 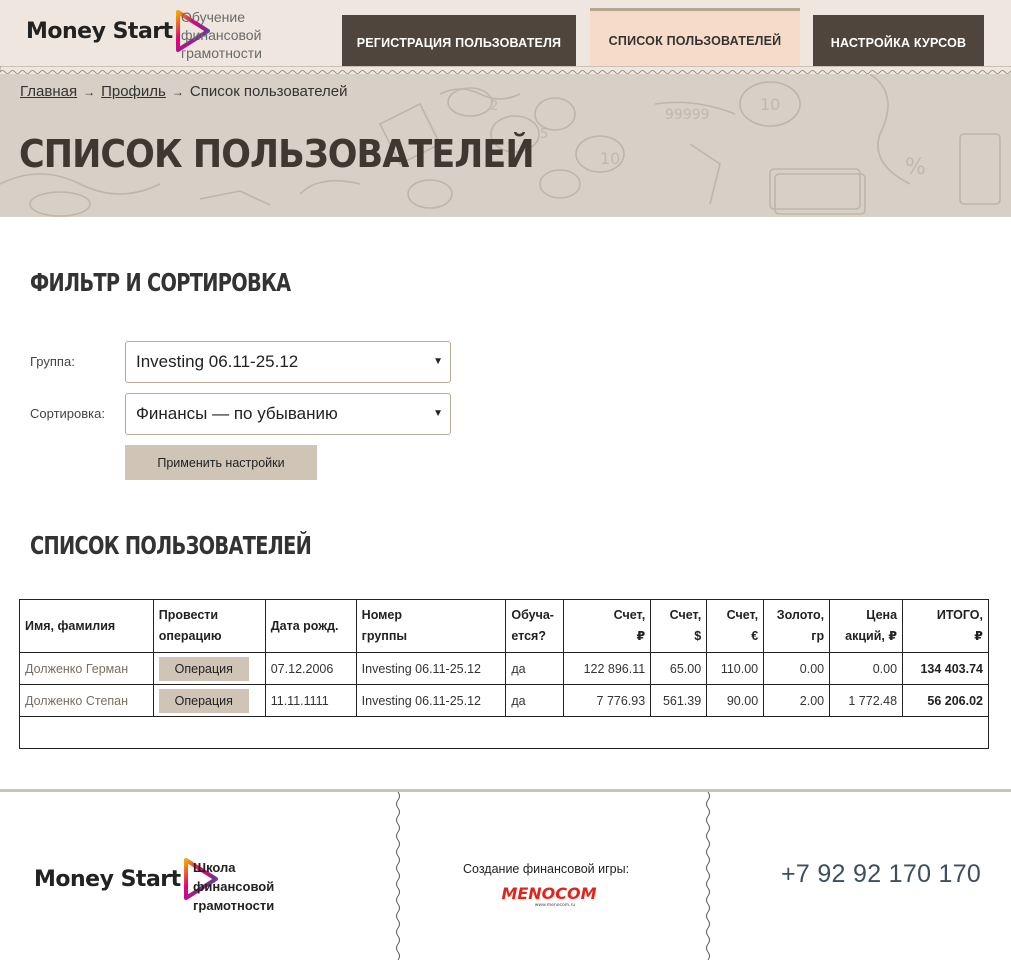 What do you see at coordinates (735, 668) in the screenshot?
I see `cell-eur: 110.00` at bounding box center [735, 668].